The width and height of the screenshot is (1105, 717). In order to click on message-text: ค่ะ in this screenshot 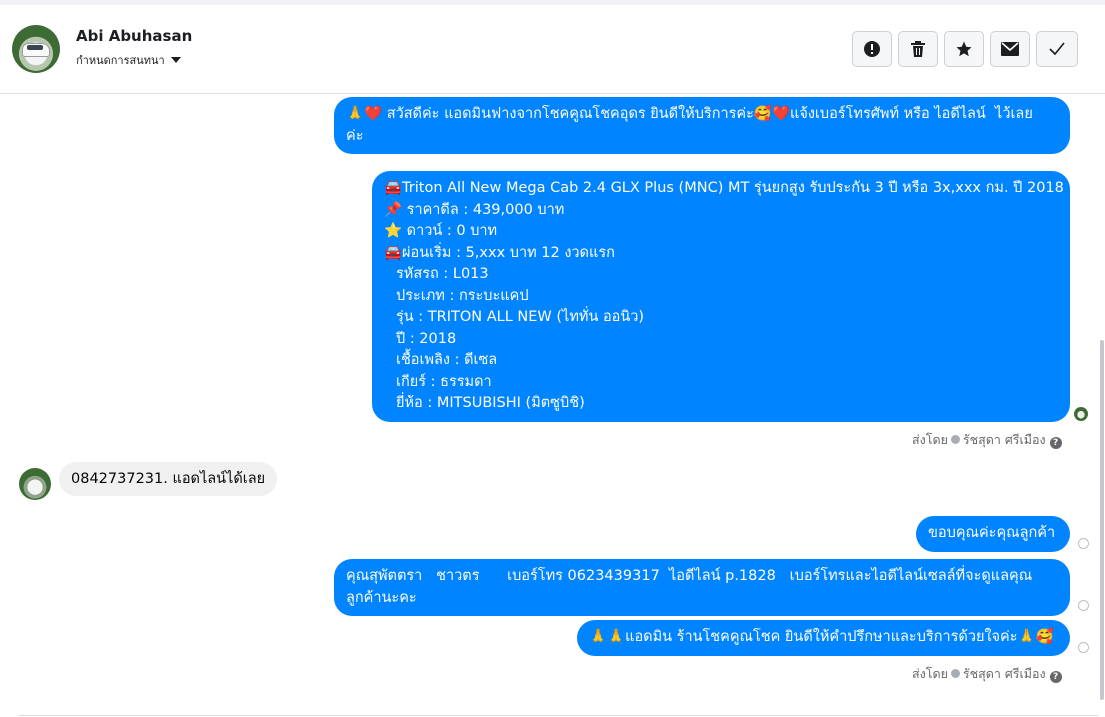, I will do `click(355, 135)`.